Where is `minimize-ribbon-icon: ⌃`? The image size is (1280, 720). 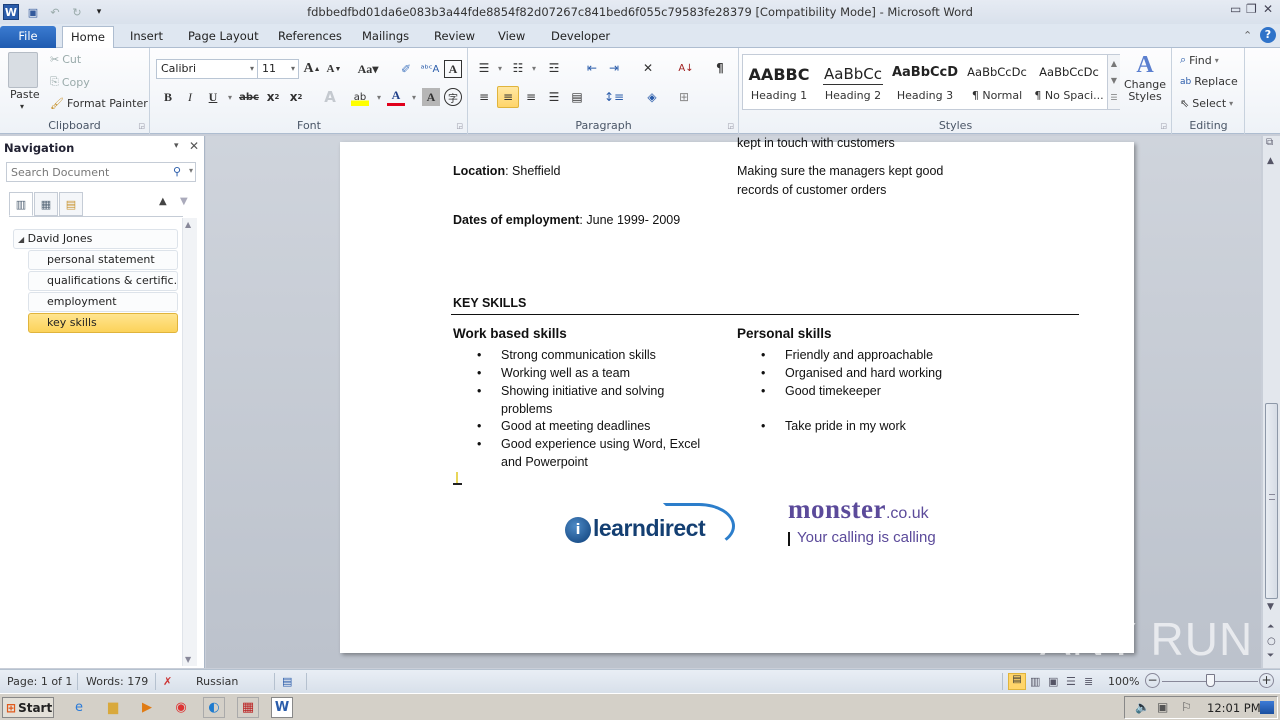 minimize-ribbon-icon: ⌃ is located at coordinates (1247, 35).